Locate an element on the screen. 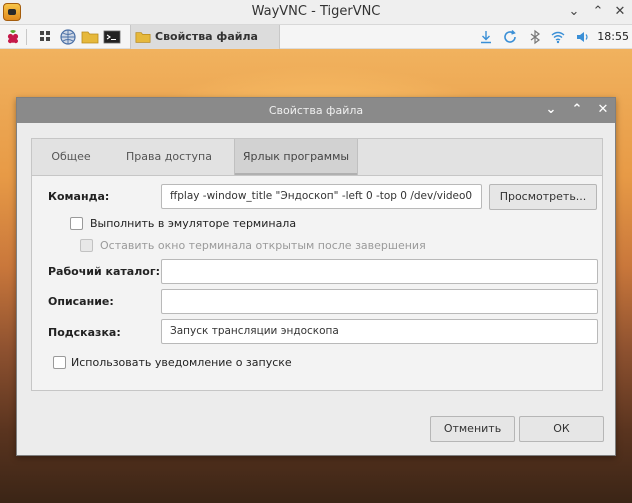 The height and width of the screenshot is (503, 632). tooltip-label: Подсказка: is located at coordinates (84, 332).